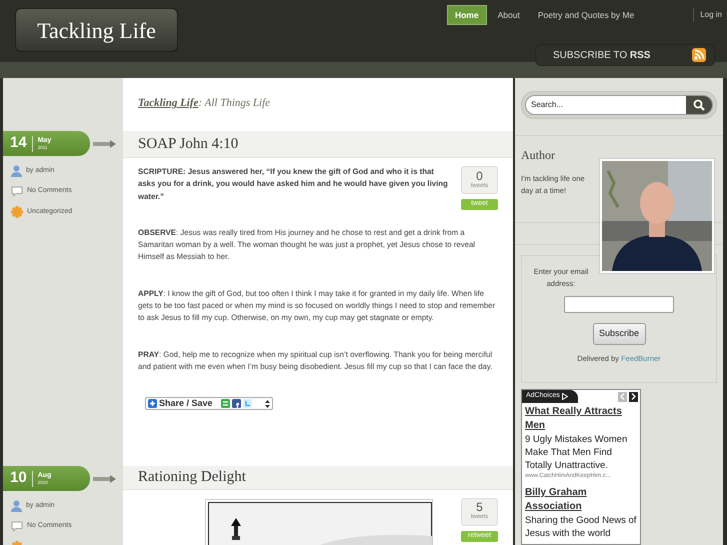 The height and width of the screenshot is (545, 727). I want to click on site-tagline: Tackling Life: All Things Life, so click(205, 103).